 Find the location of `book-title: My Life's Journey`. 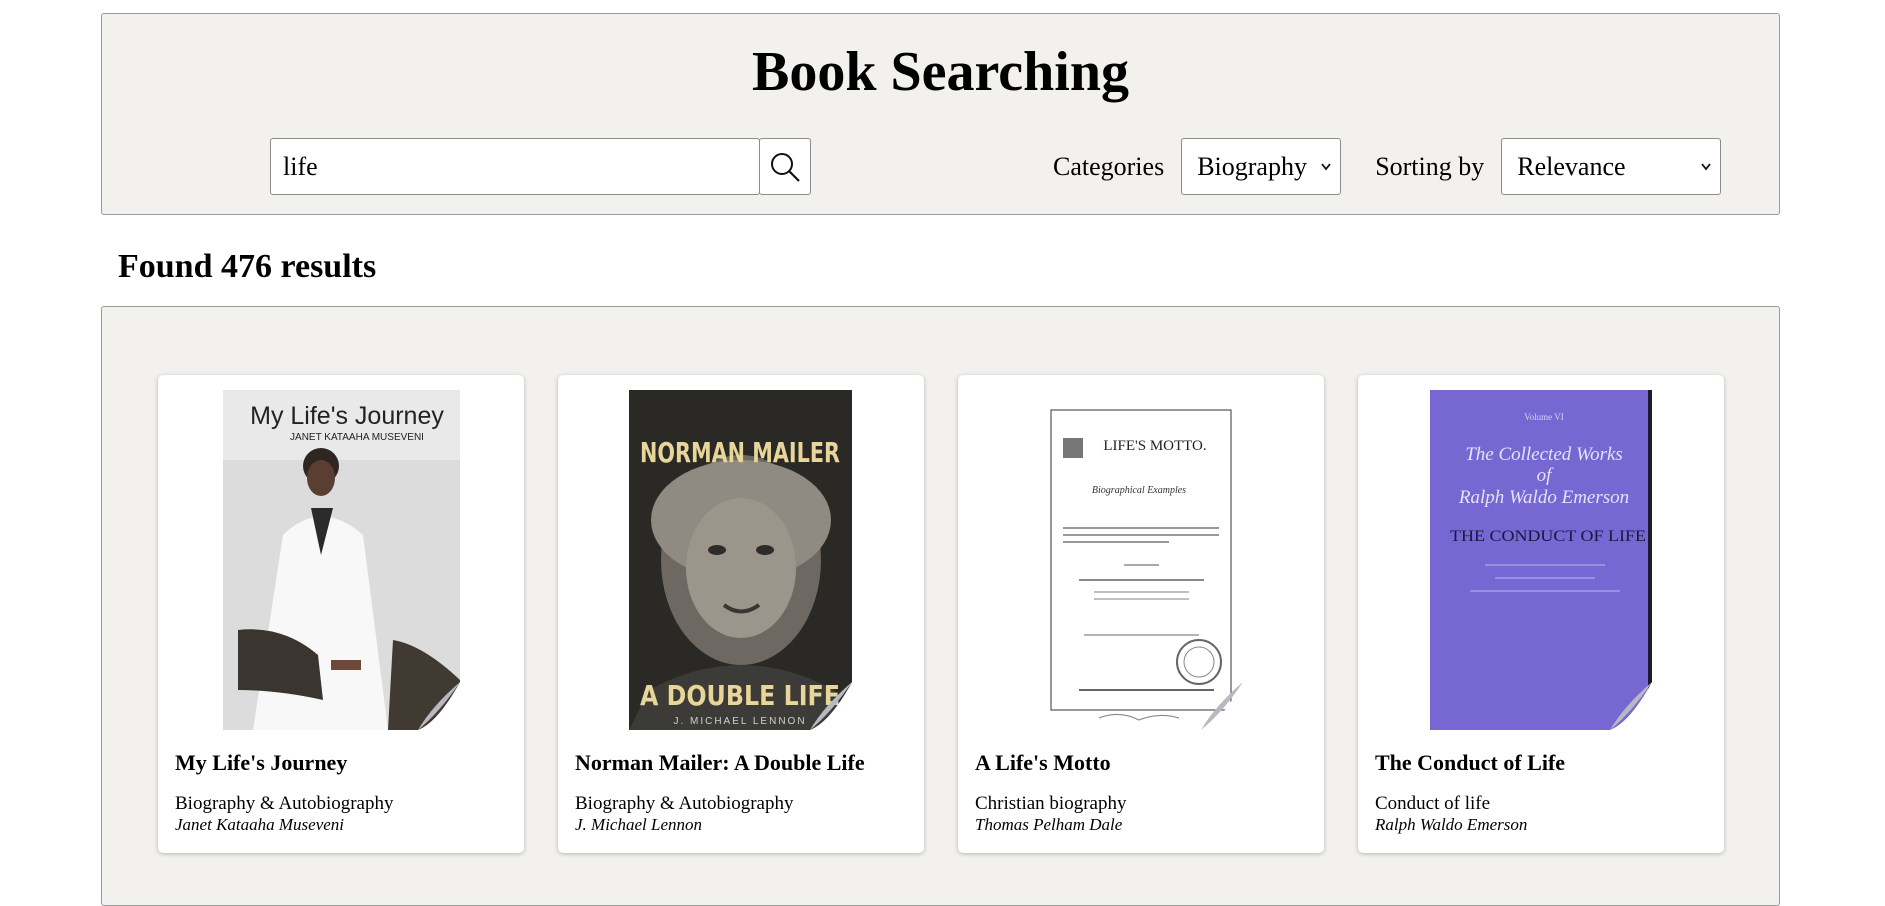

book-title: My Life's Journey is located at coordinates (261, 762).